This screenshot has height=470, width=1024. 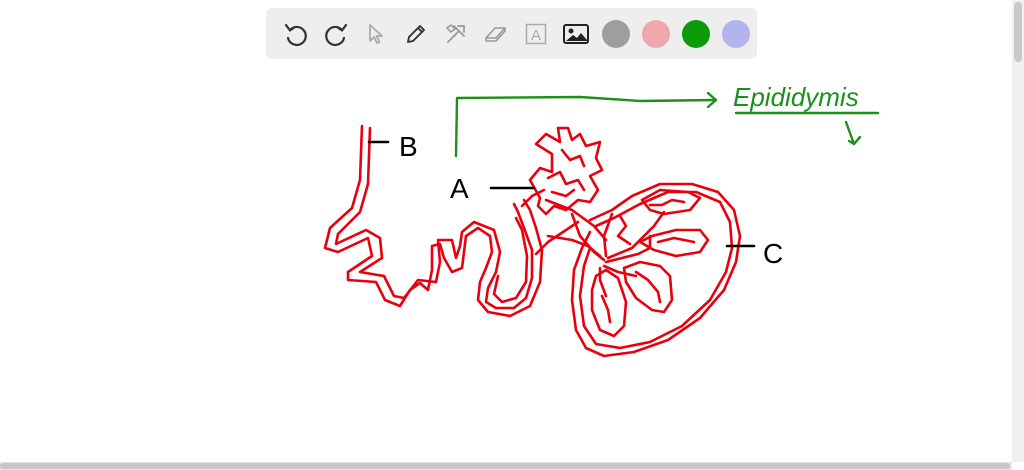 I want to click on label-b: B, so click(x=408, y=146).